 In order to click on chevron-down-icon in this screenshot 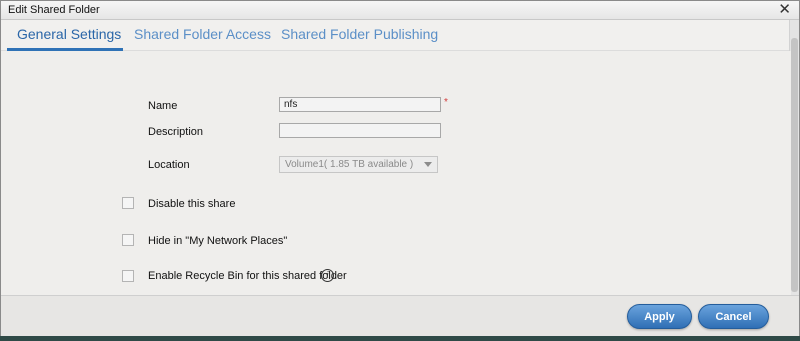, I will do `click(428, 164)`.